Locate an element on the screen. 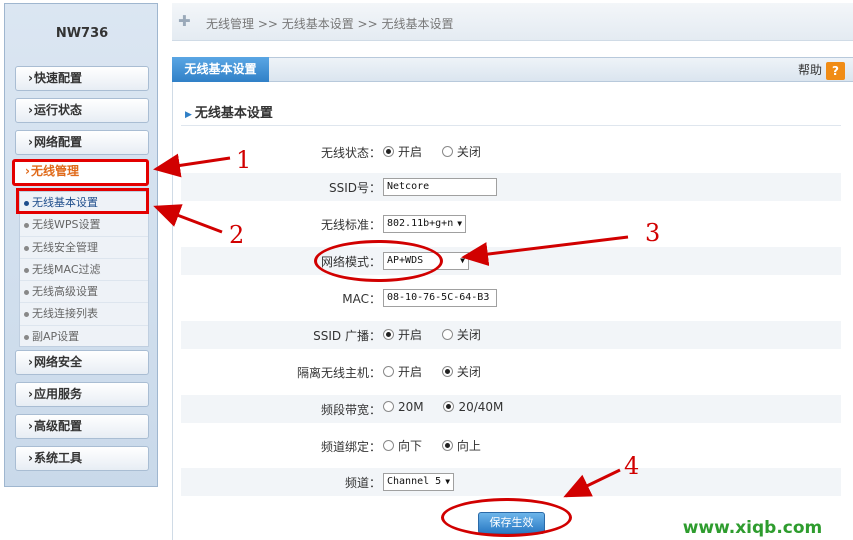 The height and width of the screenshot is (540, 853). row-standard: 无线标准： 802.11b+g+n ▼ is located at coordinates (511, 224).